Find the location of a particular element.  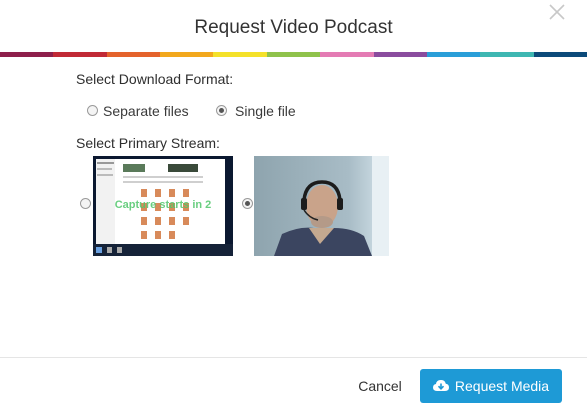

modal-header: Request Video Podcast is located at coordinates (293, 26).